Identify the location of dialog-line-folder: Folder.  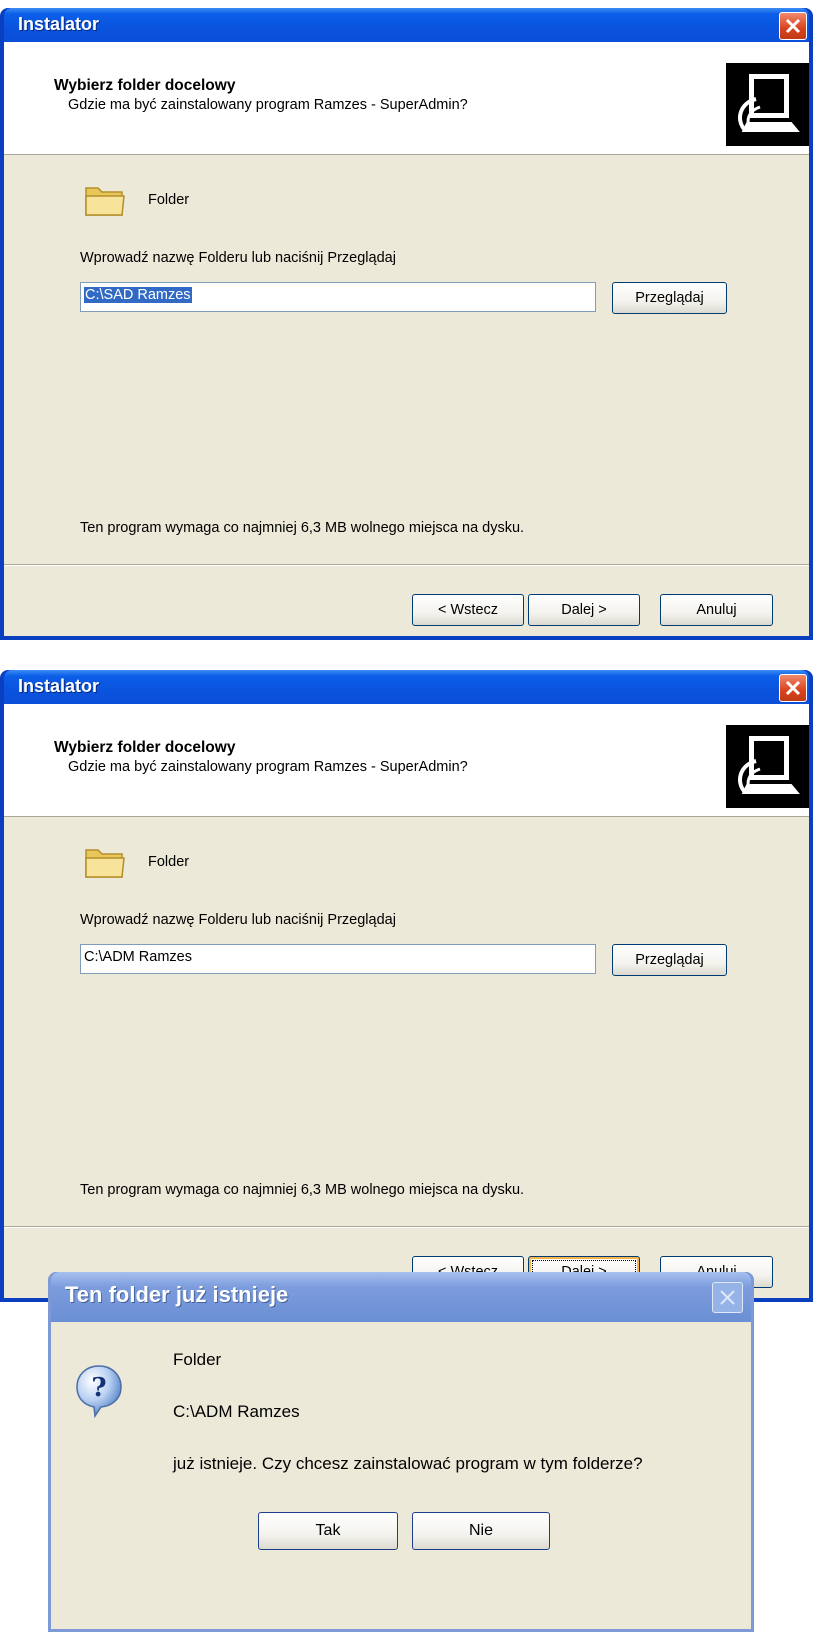
(197, 1359).